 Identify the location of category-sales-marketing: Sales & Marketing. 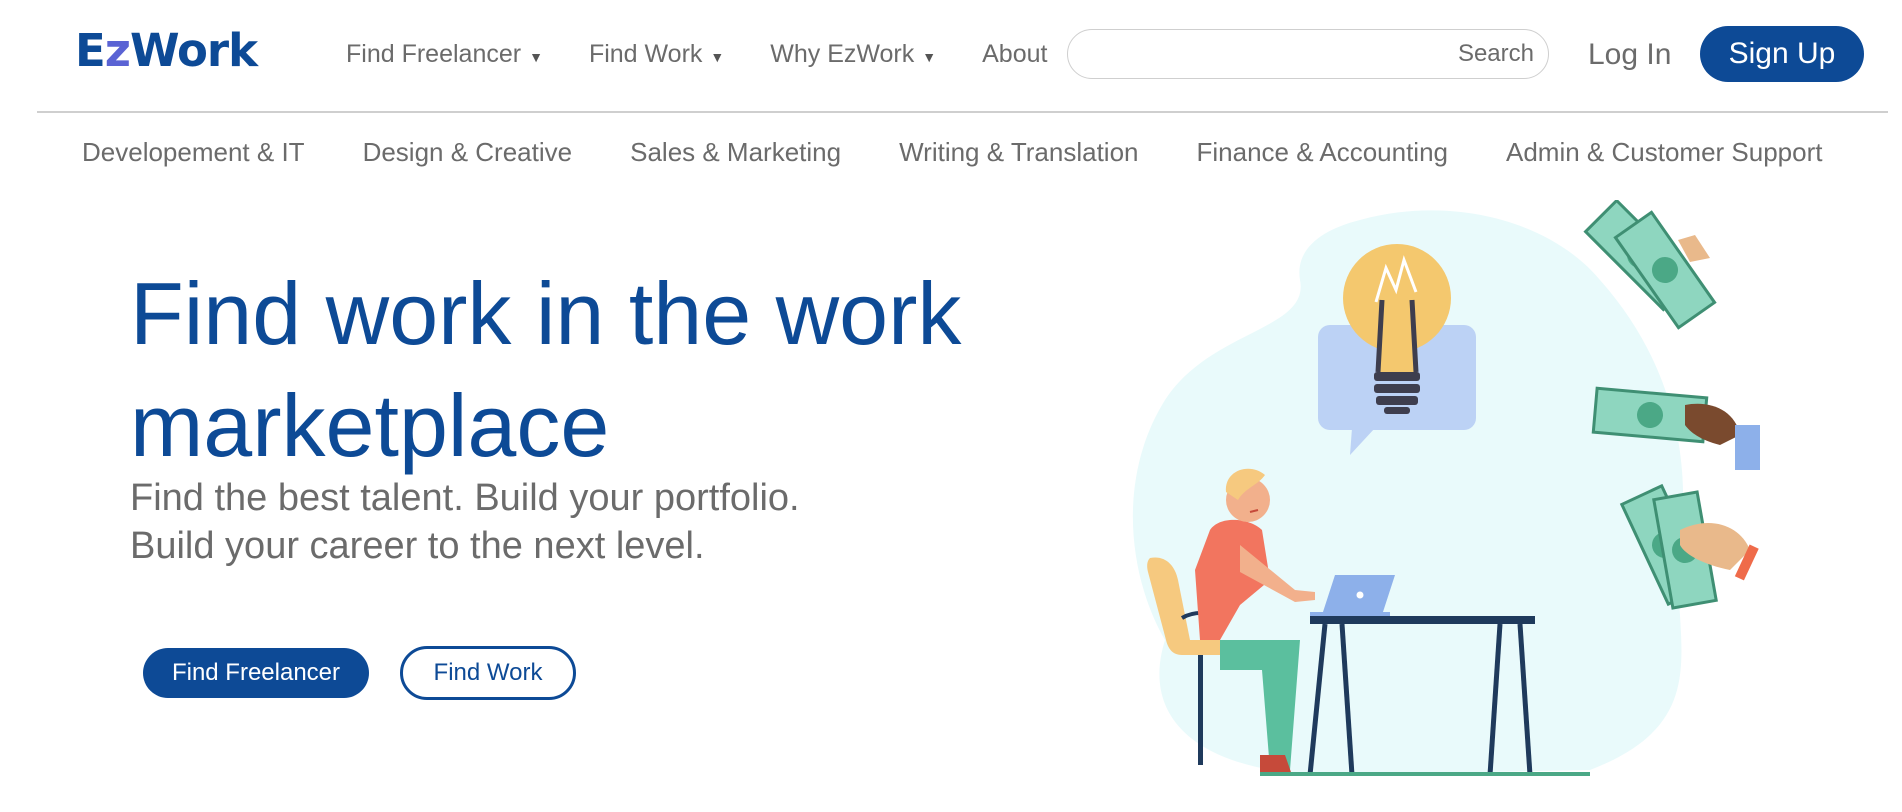
(735, 152).